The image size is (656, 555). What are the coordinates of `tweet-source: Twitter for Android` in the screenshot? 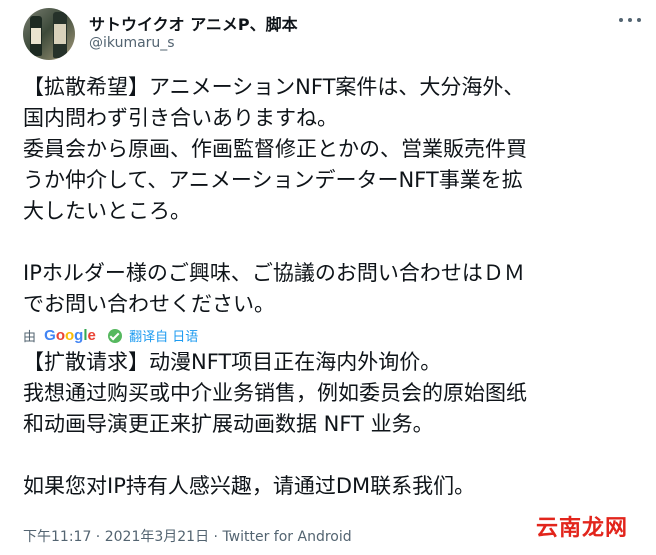 It's located at (286, 537).